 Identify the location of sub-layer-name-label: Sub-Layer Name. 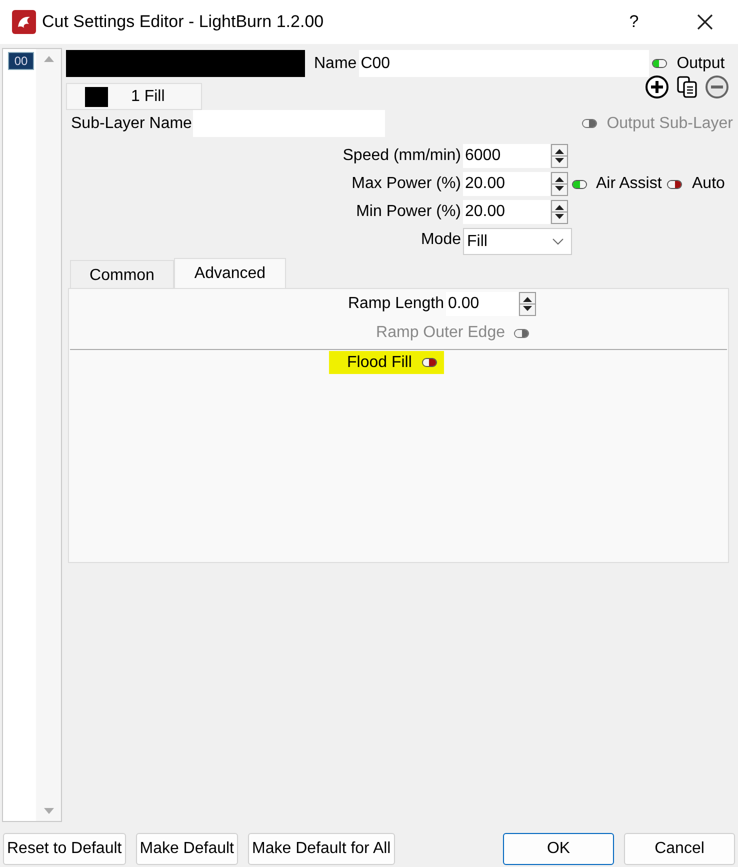
(131, 124).